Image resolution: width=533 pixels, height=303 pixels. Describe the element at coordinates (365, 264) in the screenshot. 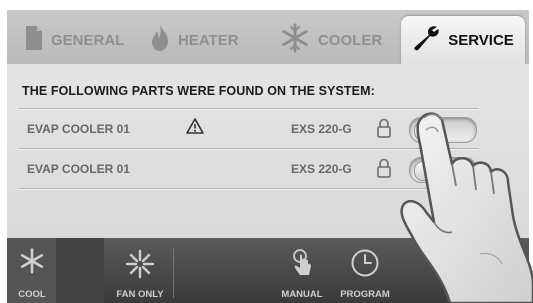

I see `clock-icon` at that location.